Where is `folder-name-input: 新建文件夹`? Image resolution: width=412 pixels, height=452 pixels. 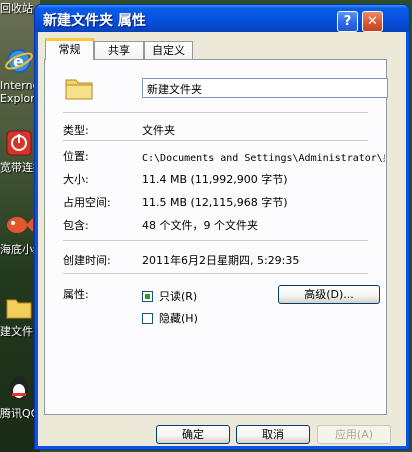
folder-name-input: 新建文件夹 is located at coordinates (265, 88).